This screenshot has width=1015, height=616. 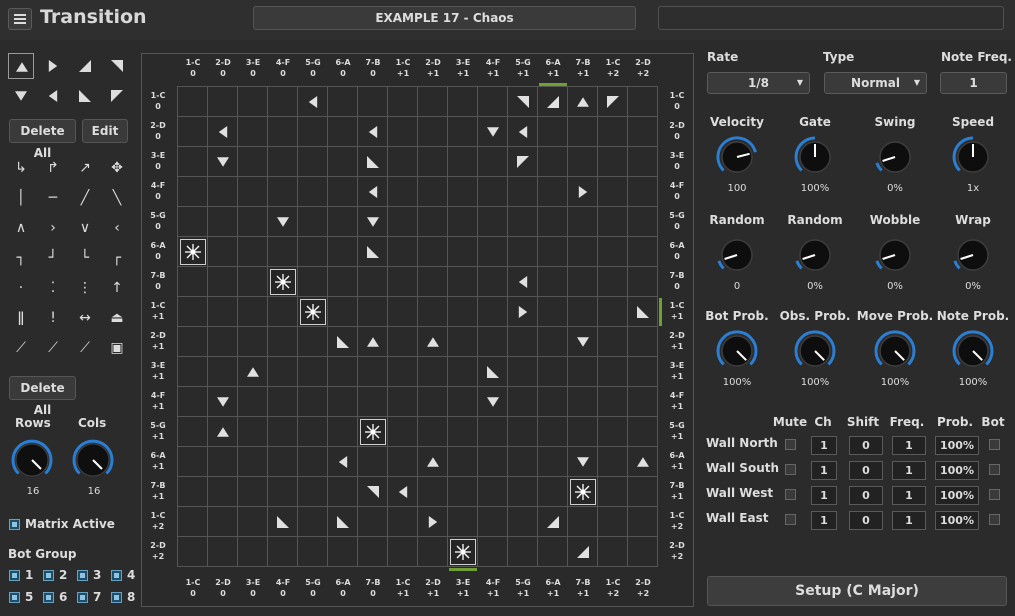 What do you see at coordinates (53, 228) in the screenshot?
I see `palette-tool-icon: ›` at bounding box center [53, 228].